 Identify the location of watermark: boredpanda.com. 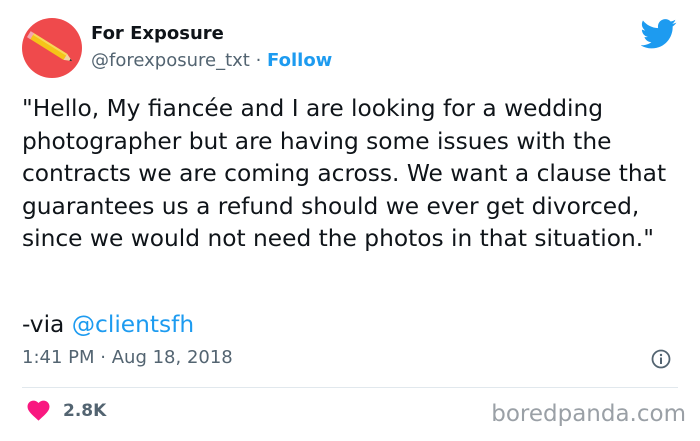
(588, 414).